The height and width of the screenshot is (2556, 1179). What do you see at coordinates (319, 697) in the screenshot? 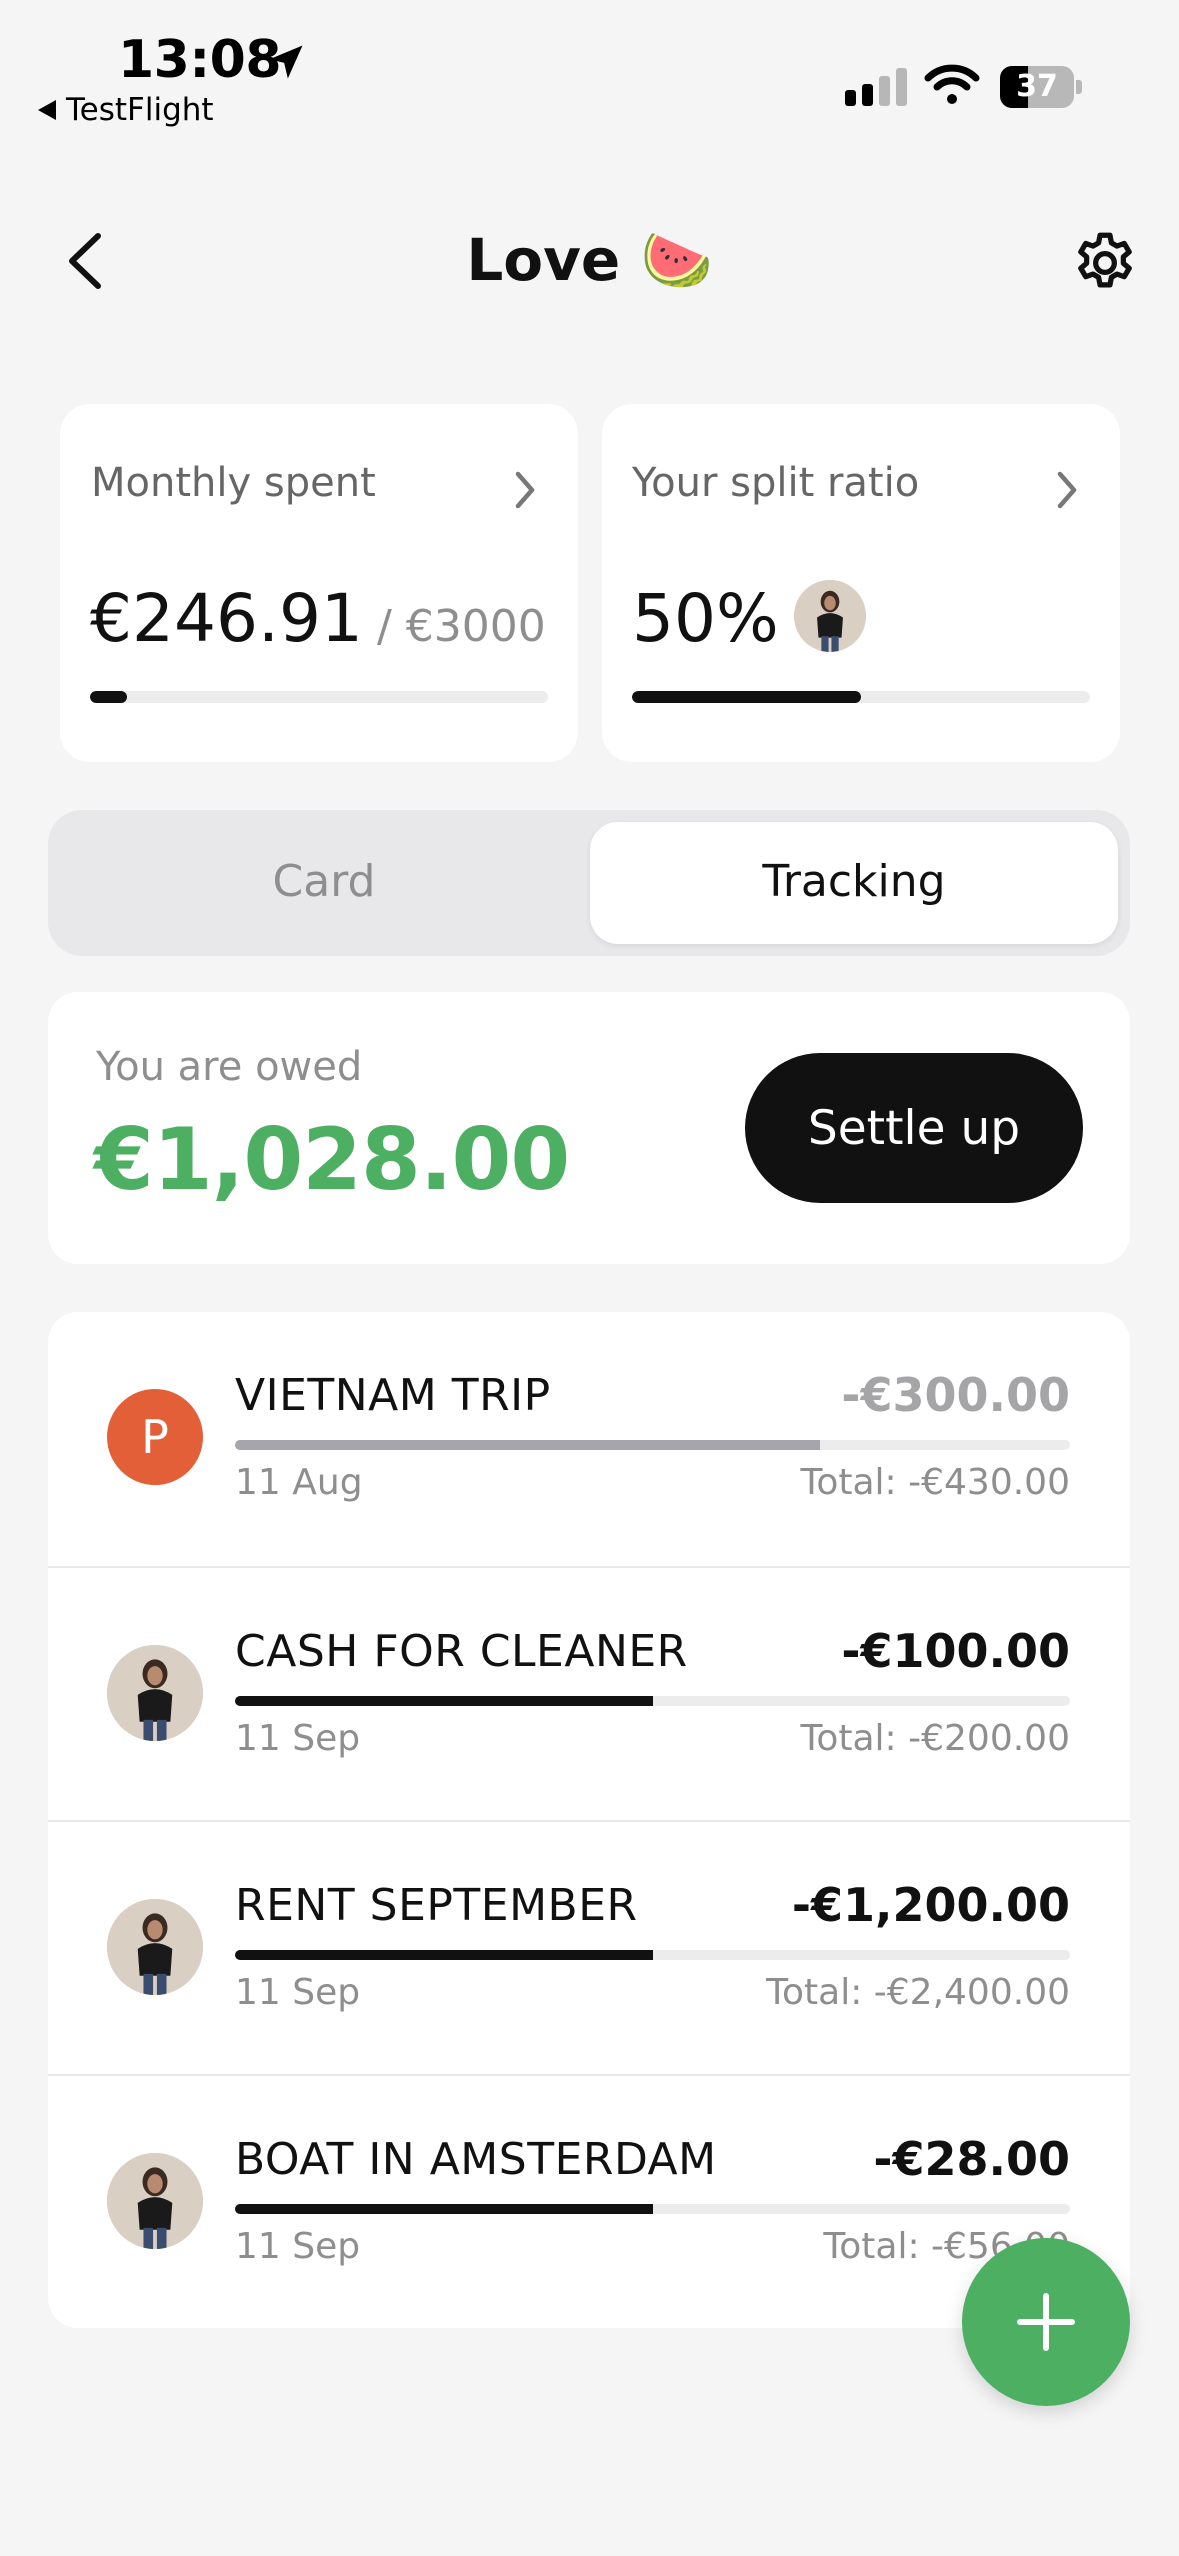
I see `monthly-progress-bar` at bounding box center [319, 697].